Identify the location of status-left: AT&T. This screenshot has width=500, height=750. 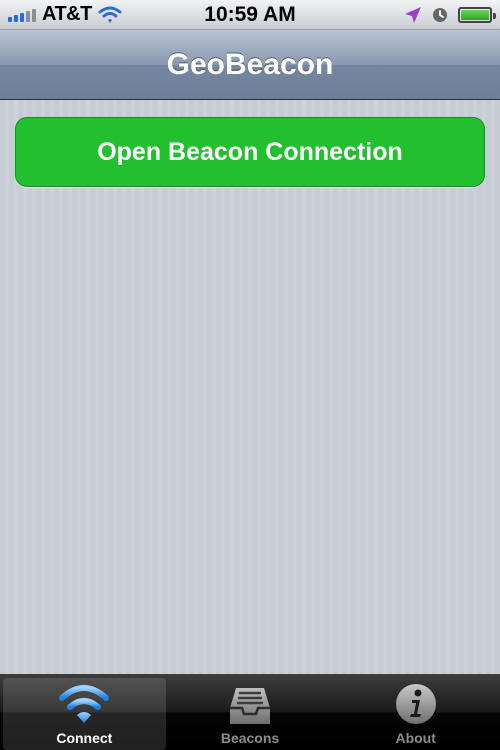
(65, 14).